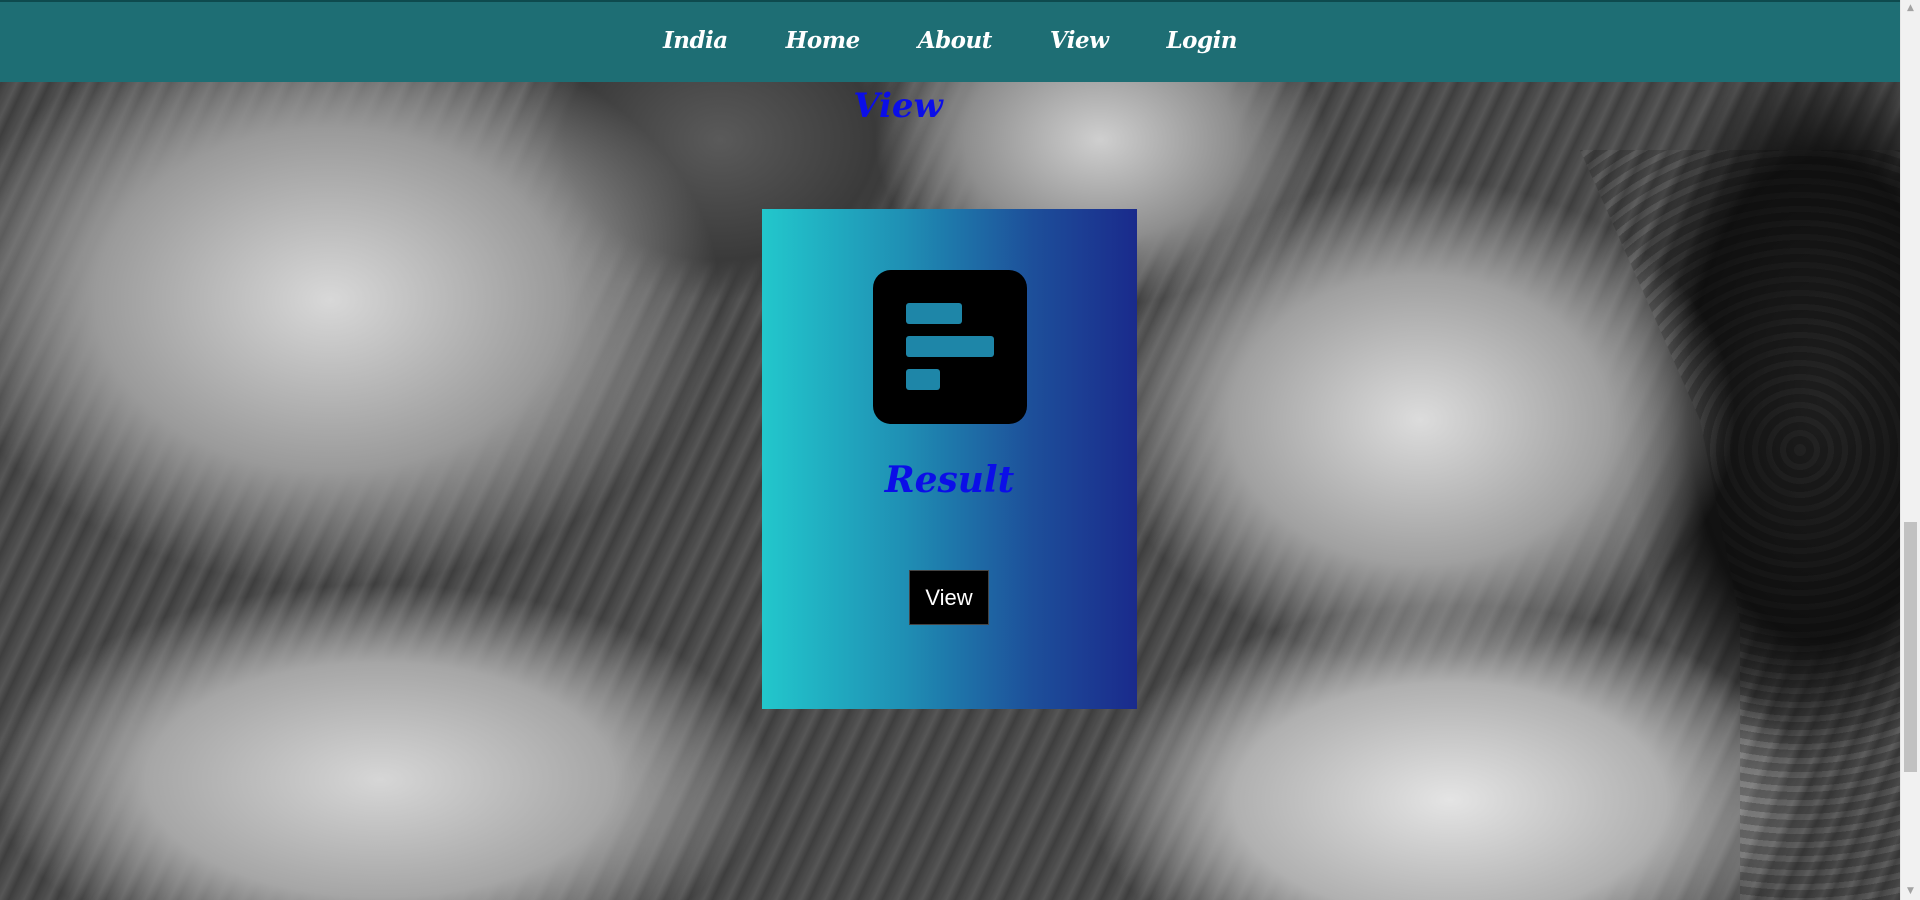  I want to click on vertical-scrollbar: ▲ ▼, so click(1910, 450).